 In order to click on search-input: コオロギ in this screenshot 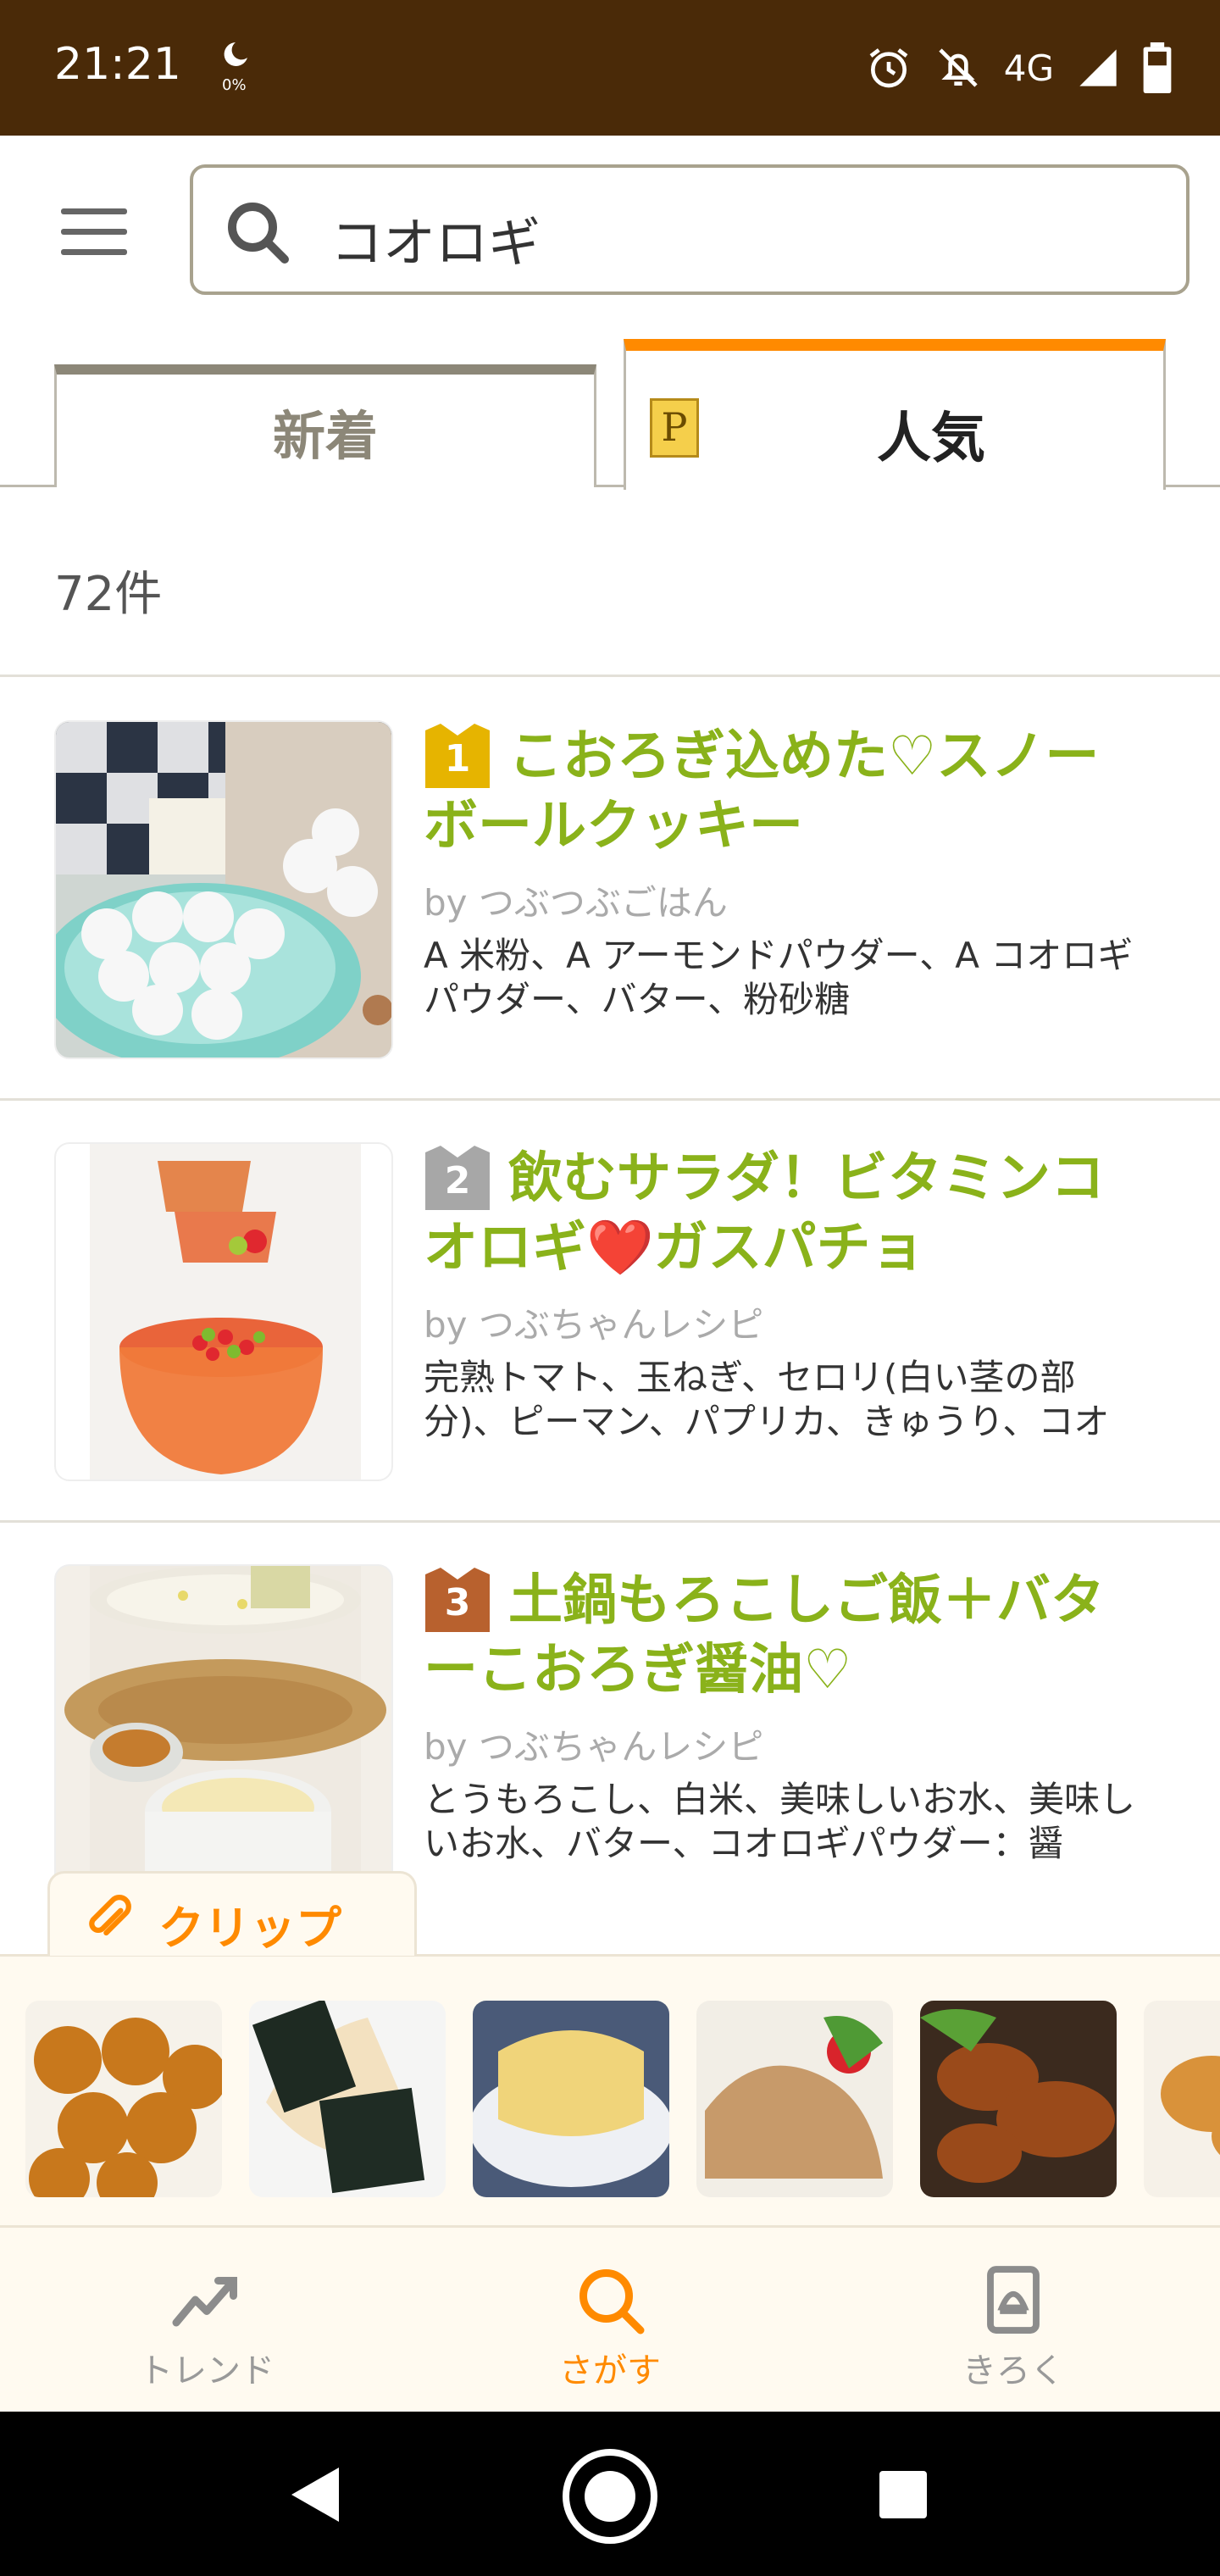, I will do `click(690, 229)`.